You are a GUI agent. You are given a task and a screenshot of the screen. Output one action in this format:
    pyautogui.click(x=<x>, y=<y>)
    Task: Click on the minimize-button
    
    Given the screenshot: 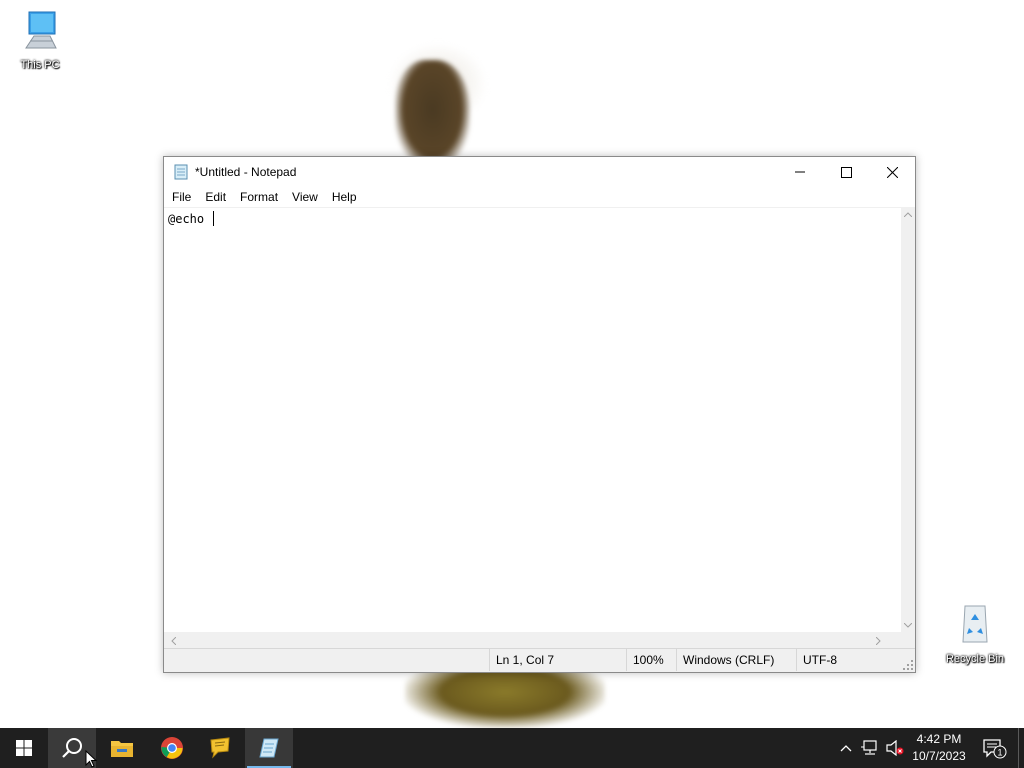 What is the action you would take?
    pyautogui.click(x=800, y=172)
    